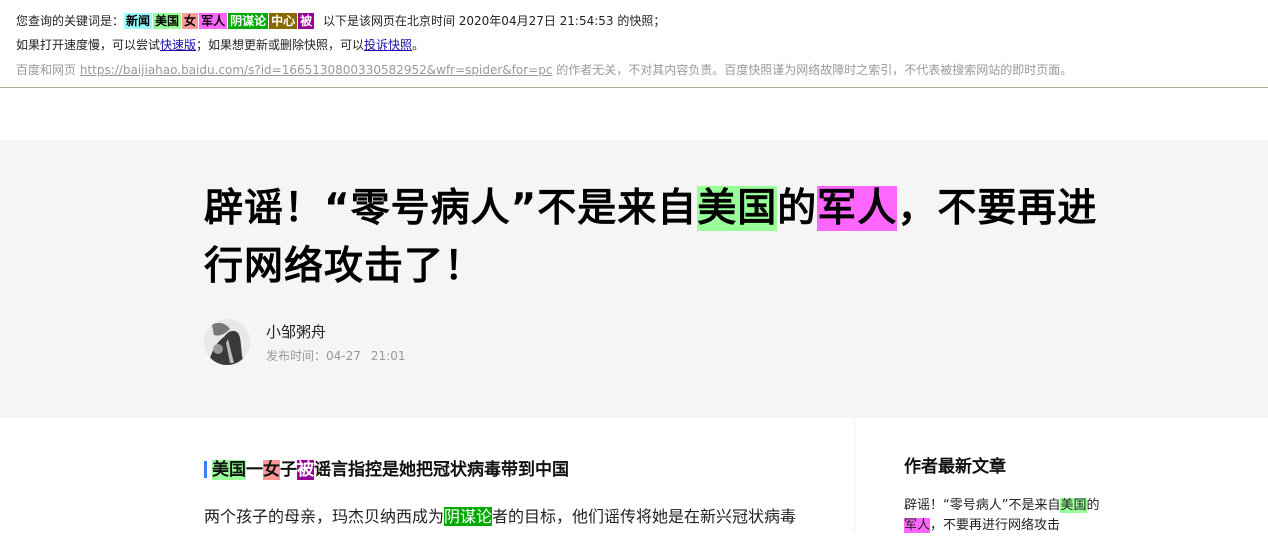 This screenshot has width=1268, height=536. What do you see at coordinates (167, 21) in the screenshot?
I see `keyword-chip: 美国` at bounding box center [167, 21].